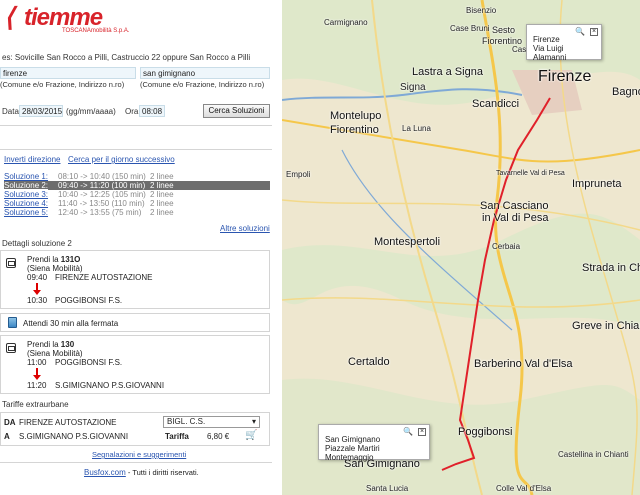  I want to click on origin-input: firenze, so click(68, 73).